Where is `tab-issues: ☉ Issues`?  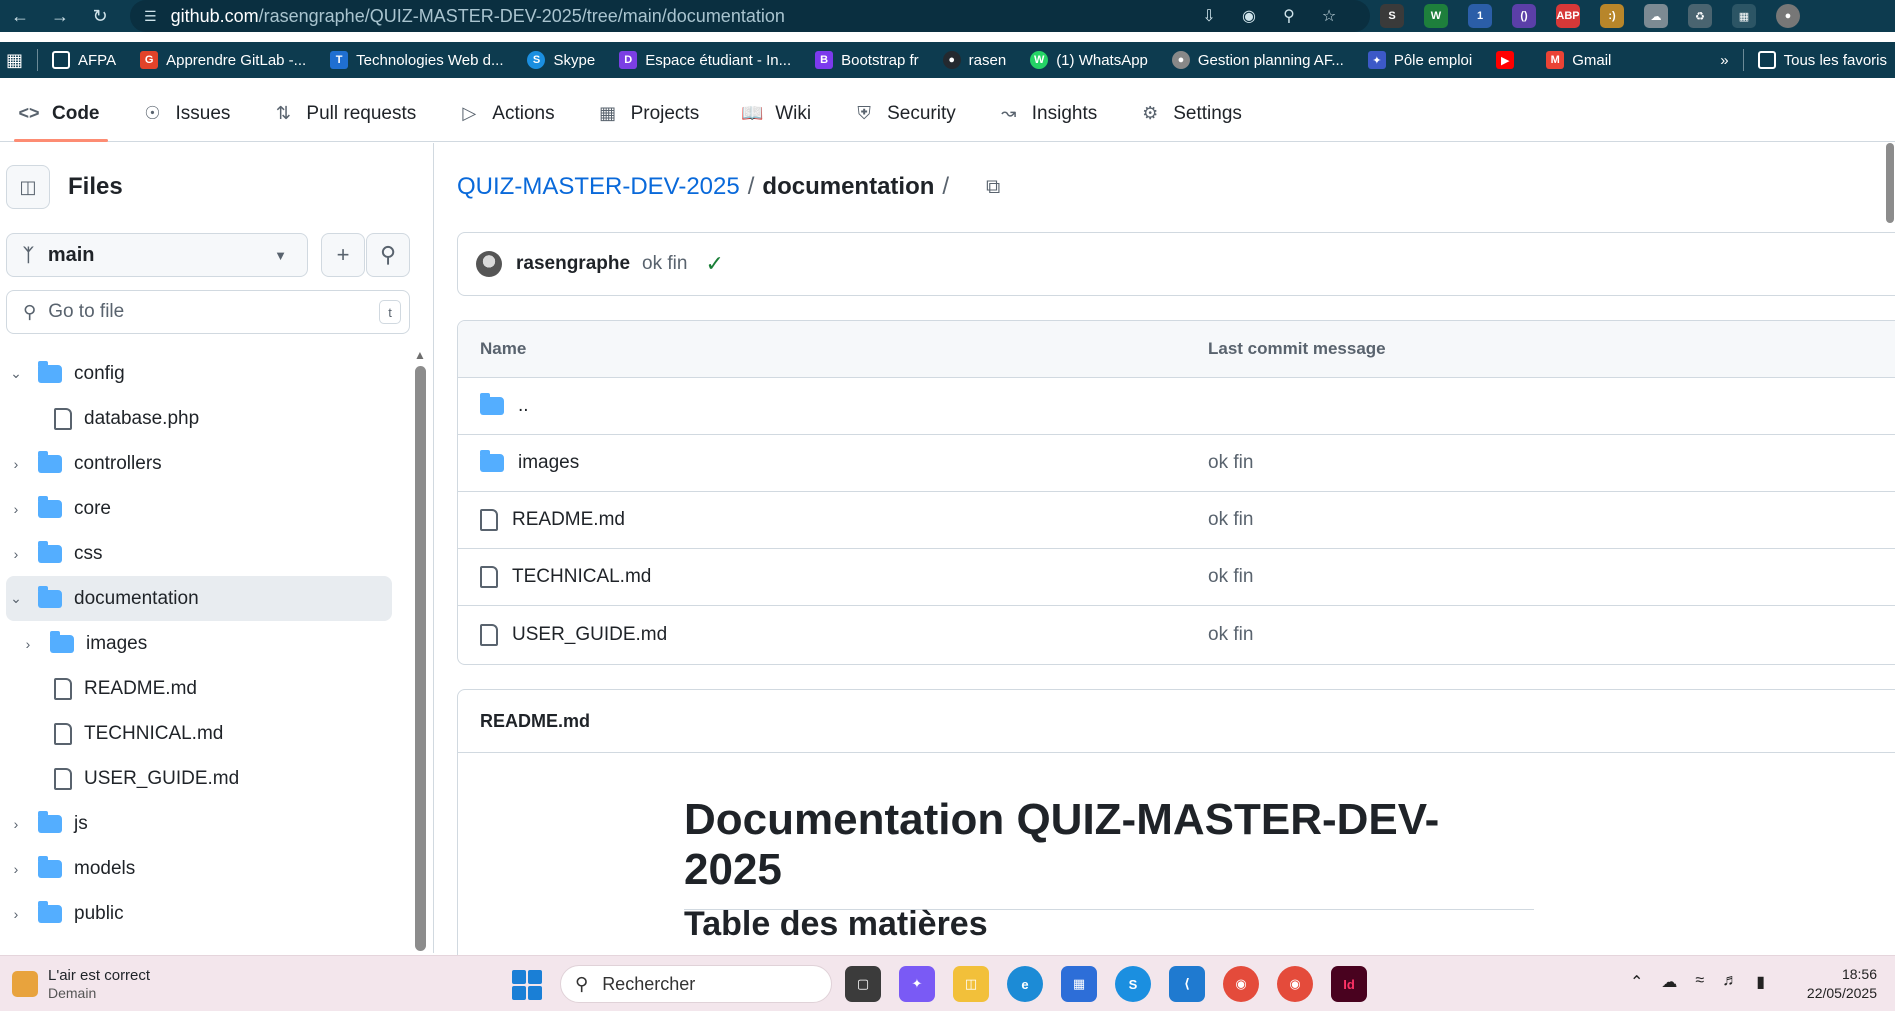 tab-issues: ☉ Issues is located at coordinates (186, 114).